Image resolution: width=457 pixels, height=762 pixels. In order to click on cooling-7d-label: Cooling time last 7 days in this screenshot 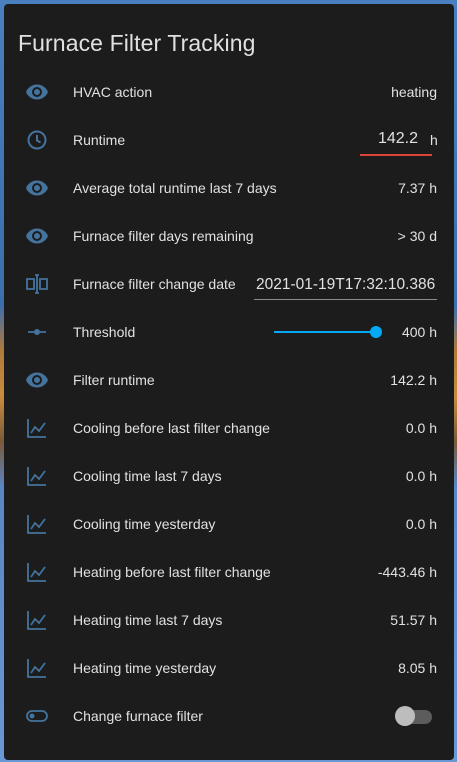, I will do `click(147, 476)`.